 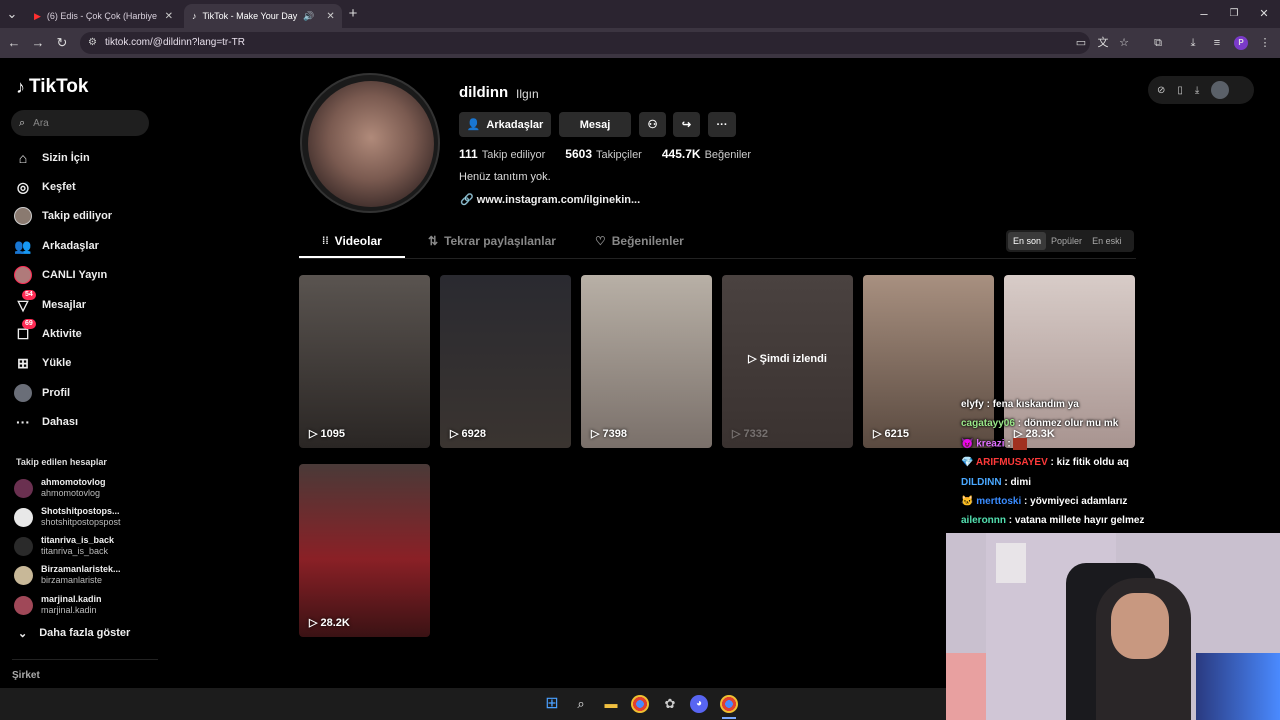 What do you see at coordinates (967, 462) in the screenshot?
I see `badge-icon: 💎` at bounding box center [967, 462].